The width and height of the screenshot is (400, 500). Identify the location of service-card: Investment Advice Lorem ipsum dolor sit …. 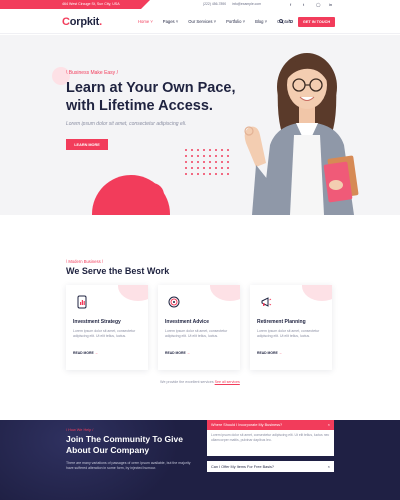
(199, 327).